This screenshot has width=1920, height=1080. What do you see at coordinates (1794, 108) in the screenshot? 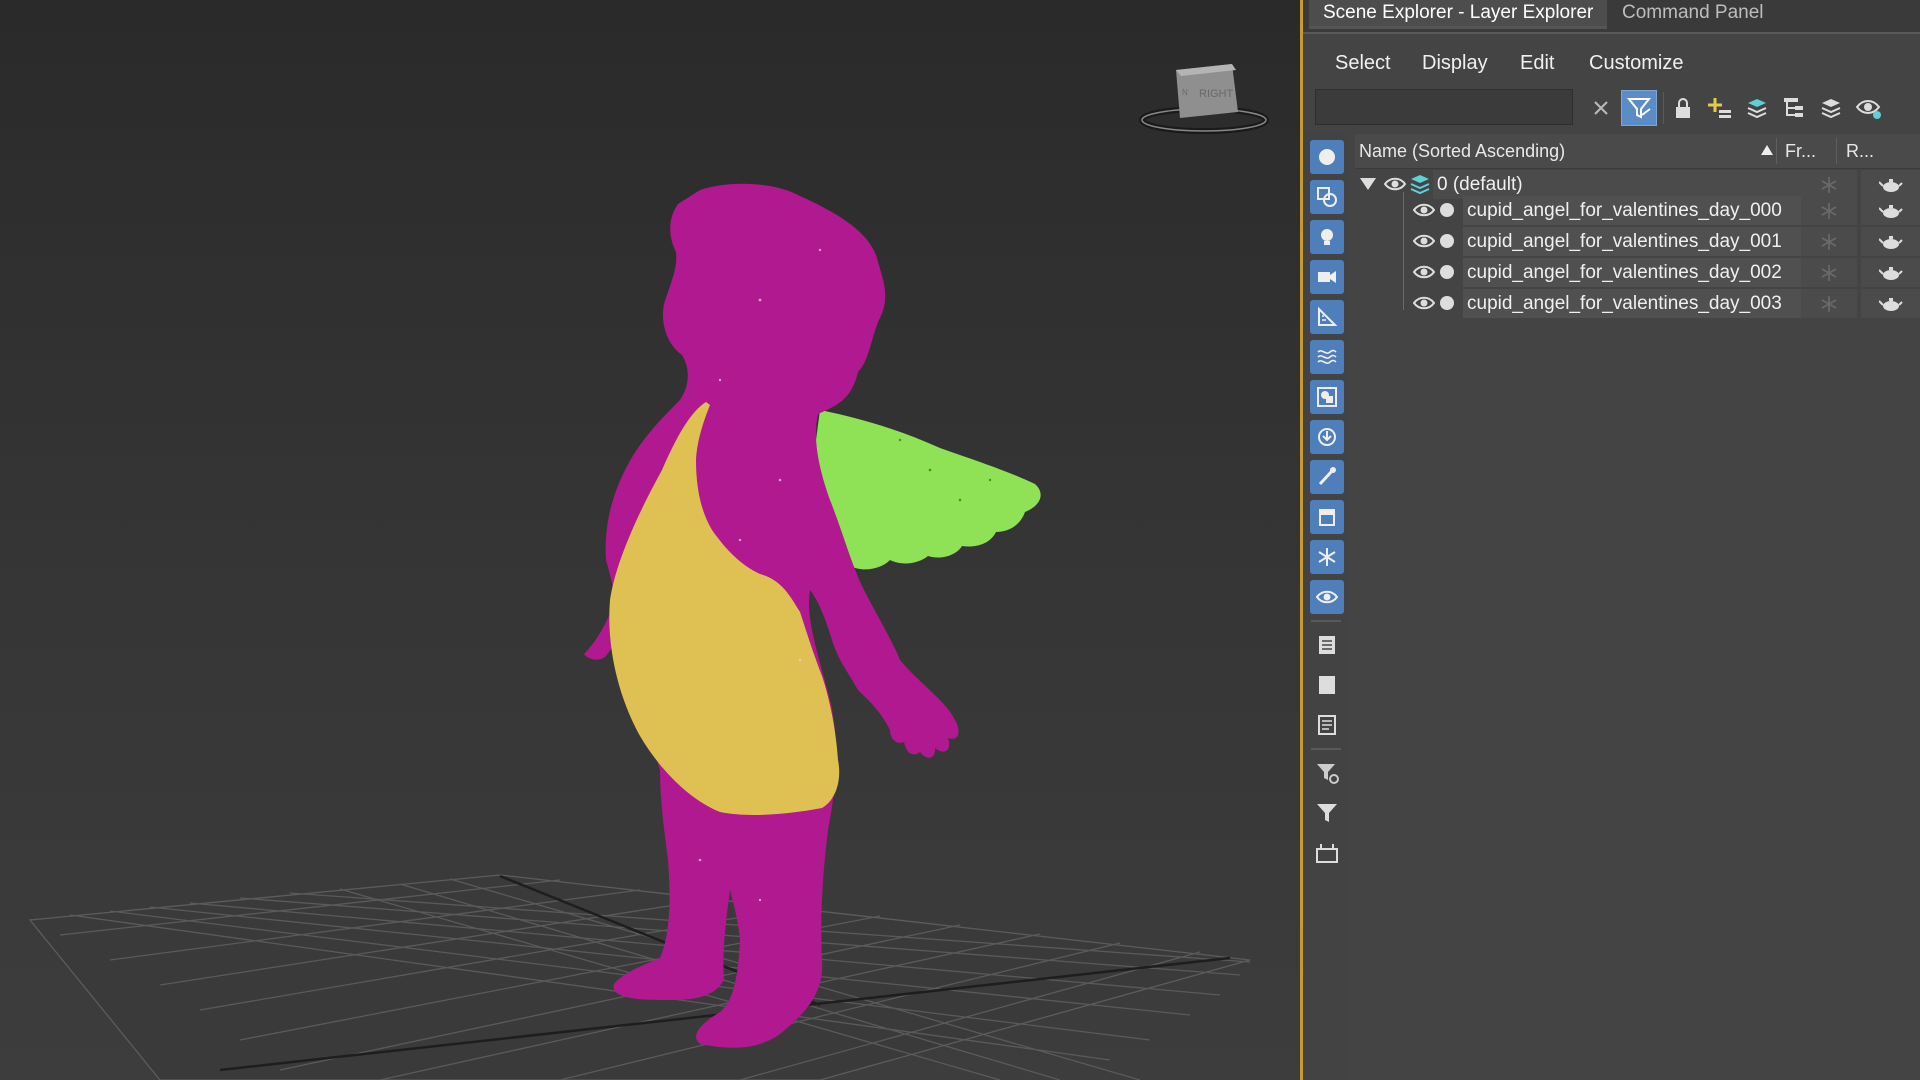
I see `hierarchy-icon` at bounding box center [1794, 108].